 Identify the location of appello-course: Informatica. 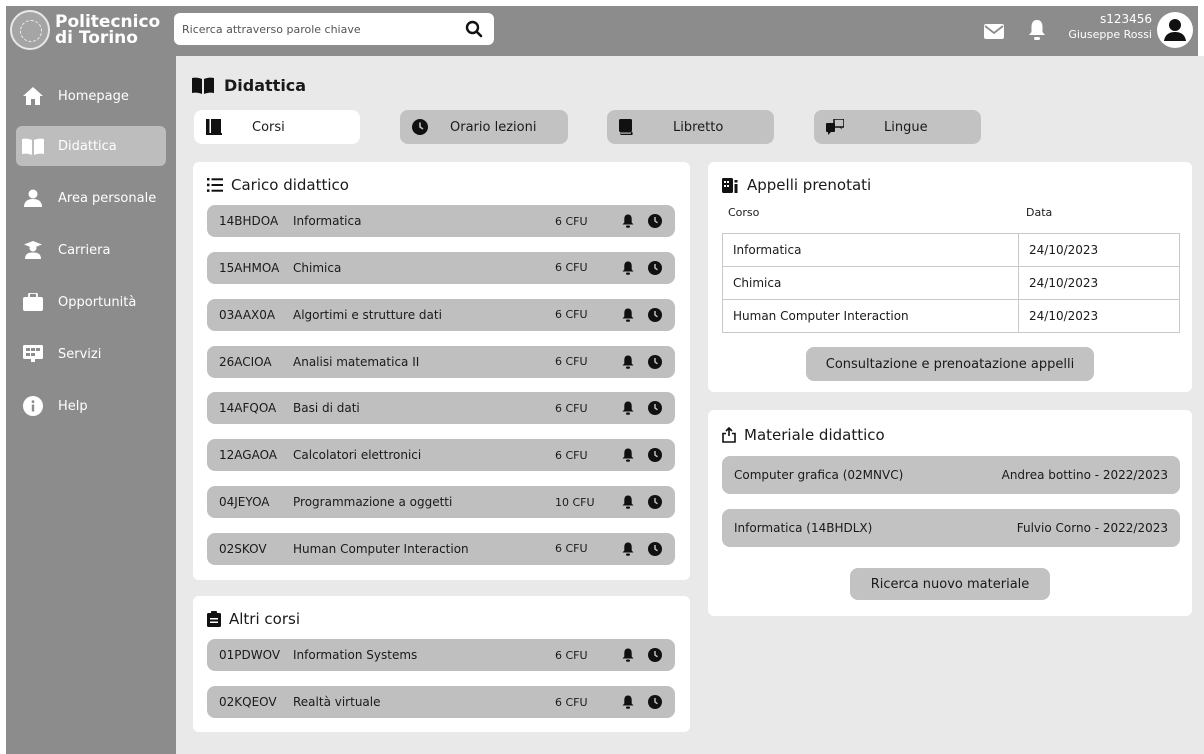
(870, 250).